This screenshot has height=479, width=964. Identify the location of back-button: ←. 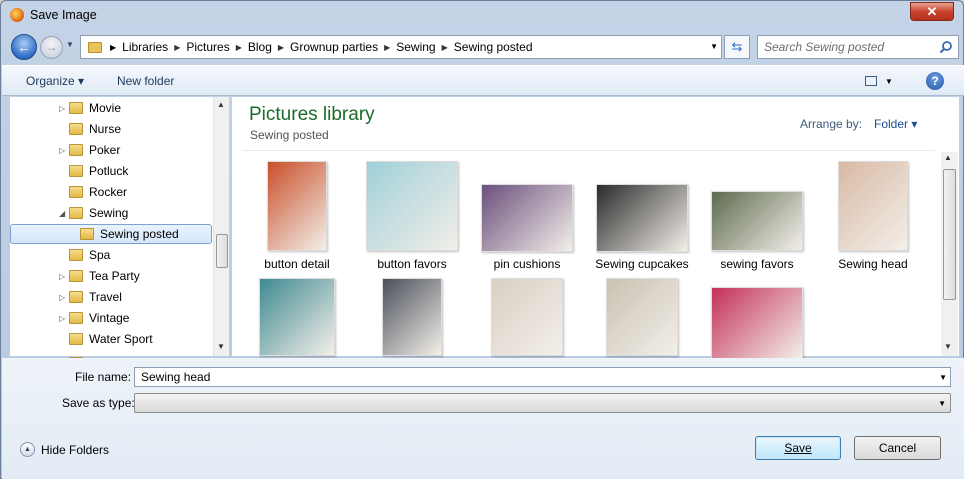
(24, 47).